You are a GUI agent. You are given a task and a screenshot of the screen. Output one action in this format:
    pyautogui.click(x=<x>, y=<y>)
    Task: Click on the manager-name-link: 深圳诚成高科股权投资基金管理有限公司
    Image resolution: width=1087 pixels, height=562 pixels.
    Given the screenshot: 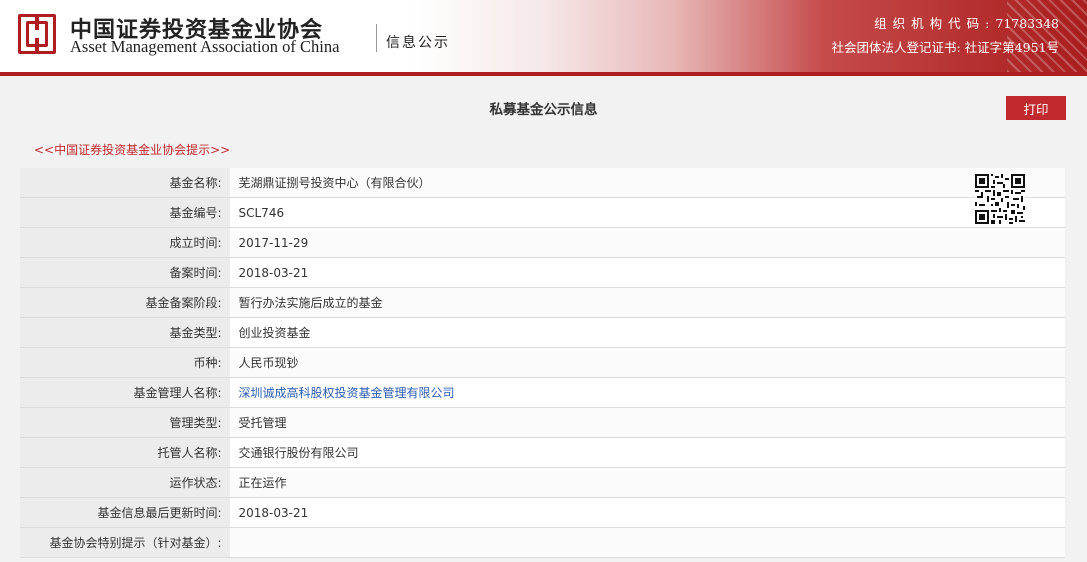 What is the action you would take?
    pyautogui.click(x=347, y=393)
    